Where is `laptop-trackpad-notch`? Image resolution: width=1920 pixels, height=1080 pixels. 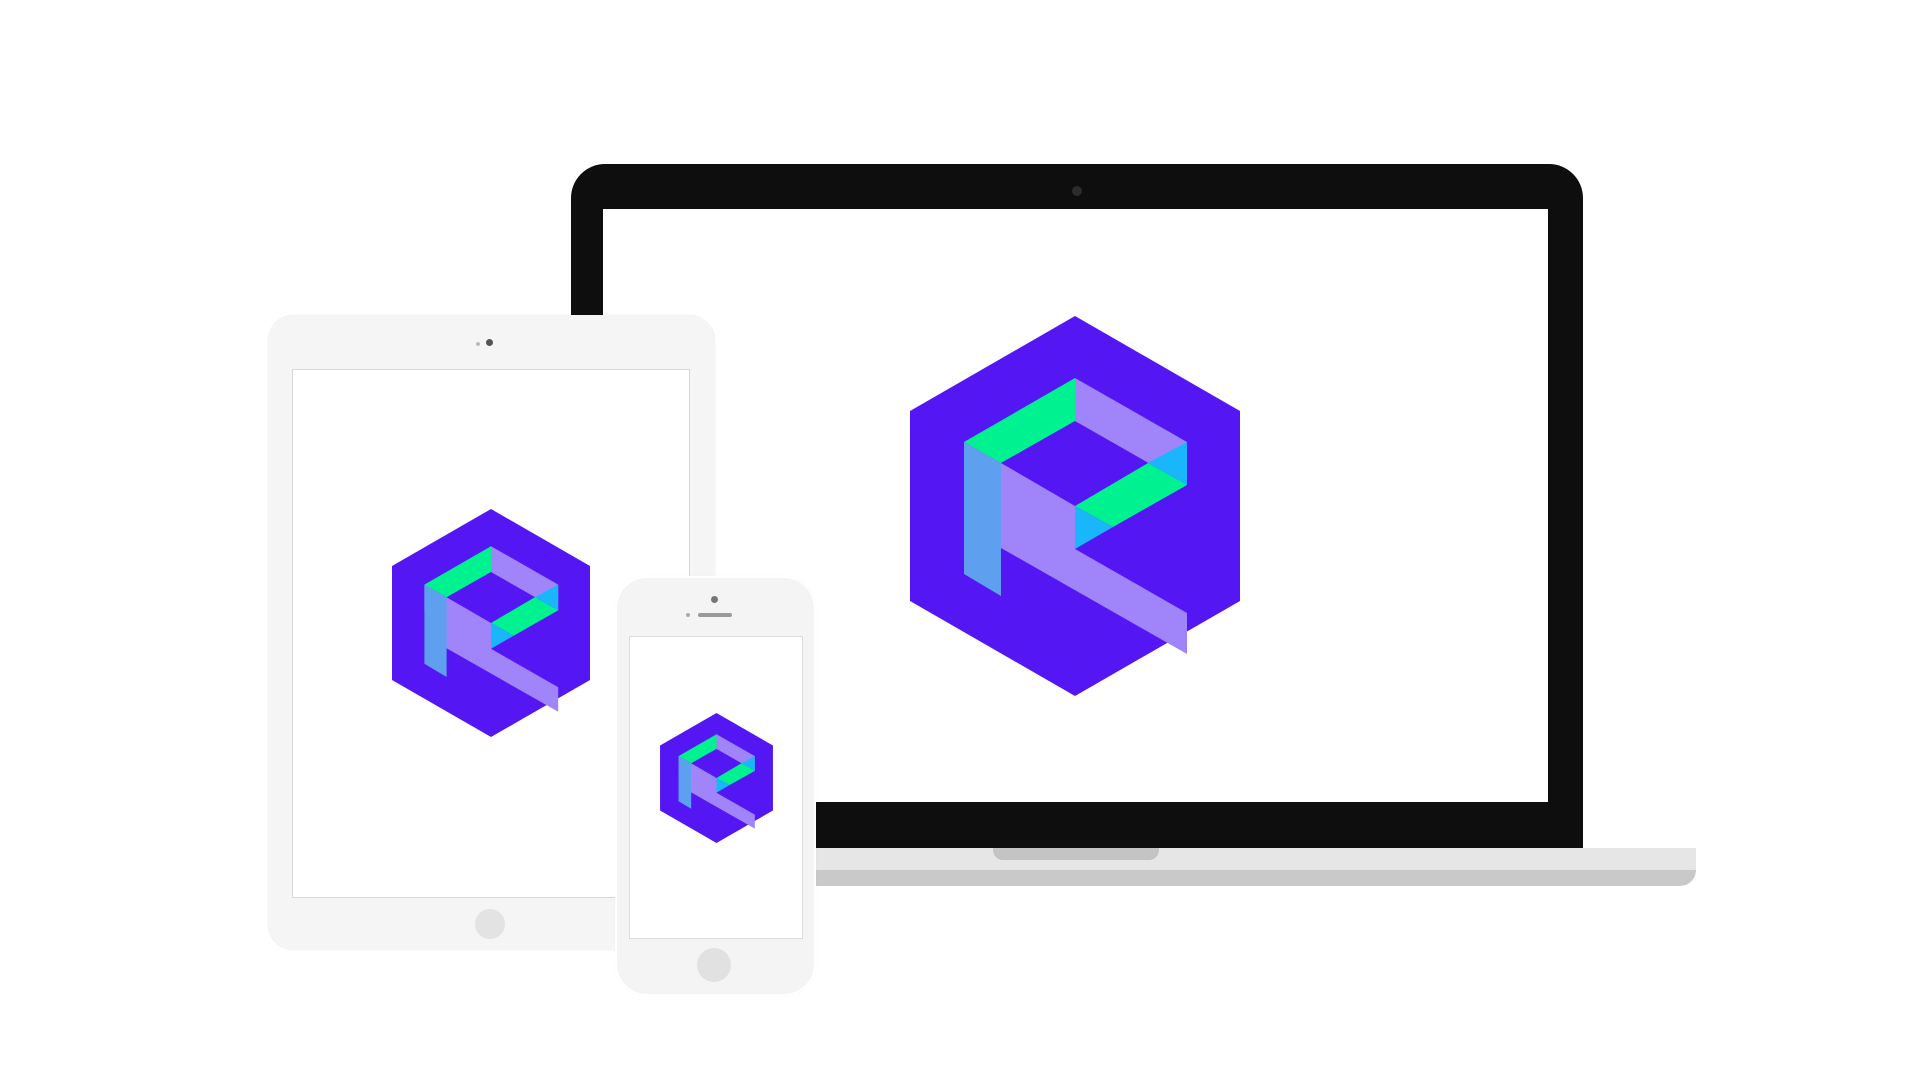 laptop-trackpad-notch is located at coordinates (1076, 854).